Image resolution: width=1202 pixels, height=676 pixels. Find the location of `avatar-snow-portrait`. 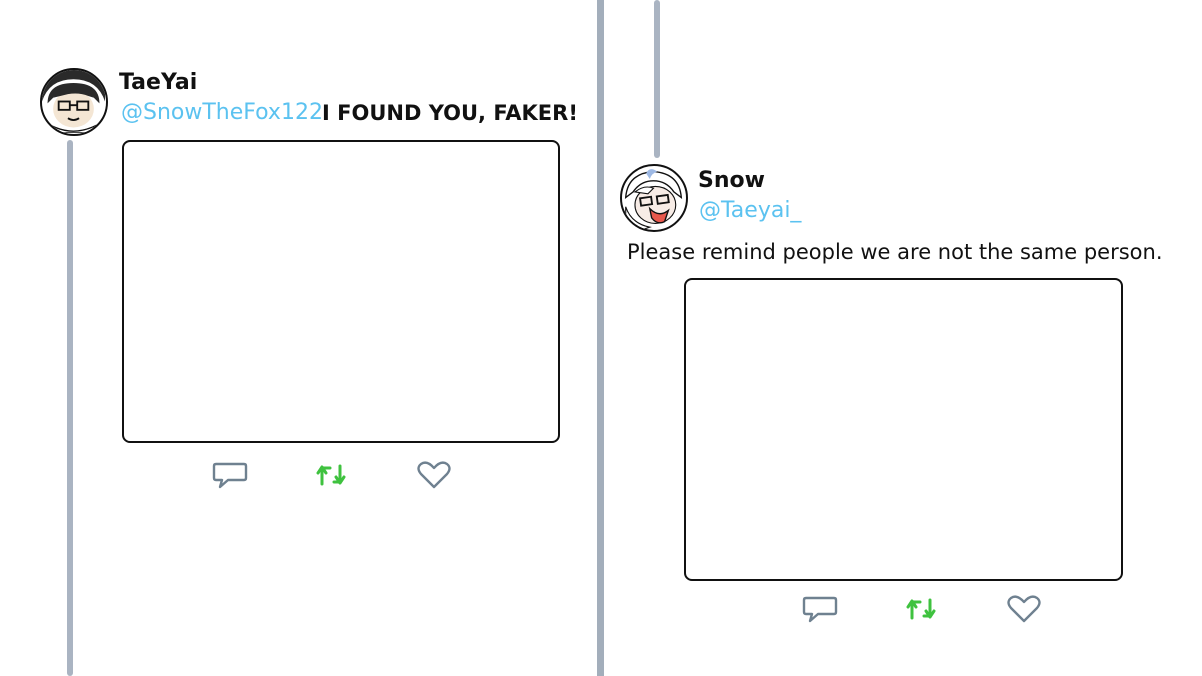

avatar-snow-portrait is located at coordinates (653, 199).